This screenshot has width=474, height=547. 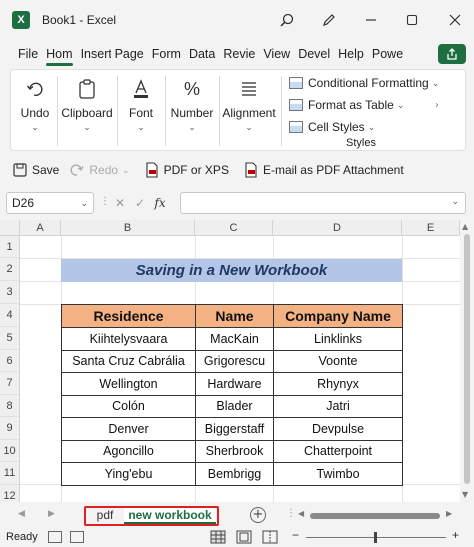 I want to click on font-color-icon, so click(x=141, y=89).